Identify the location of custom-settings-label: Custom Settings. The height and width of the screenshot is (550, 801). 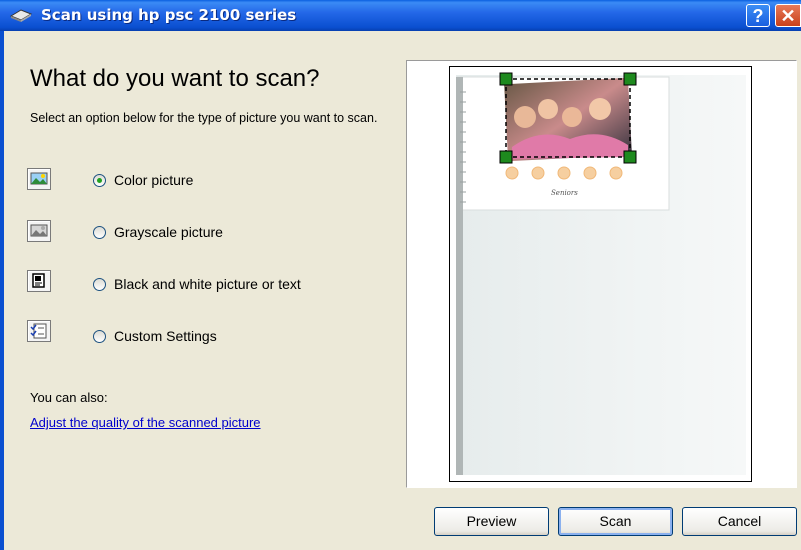
(165, 336).